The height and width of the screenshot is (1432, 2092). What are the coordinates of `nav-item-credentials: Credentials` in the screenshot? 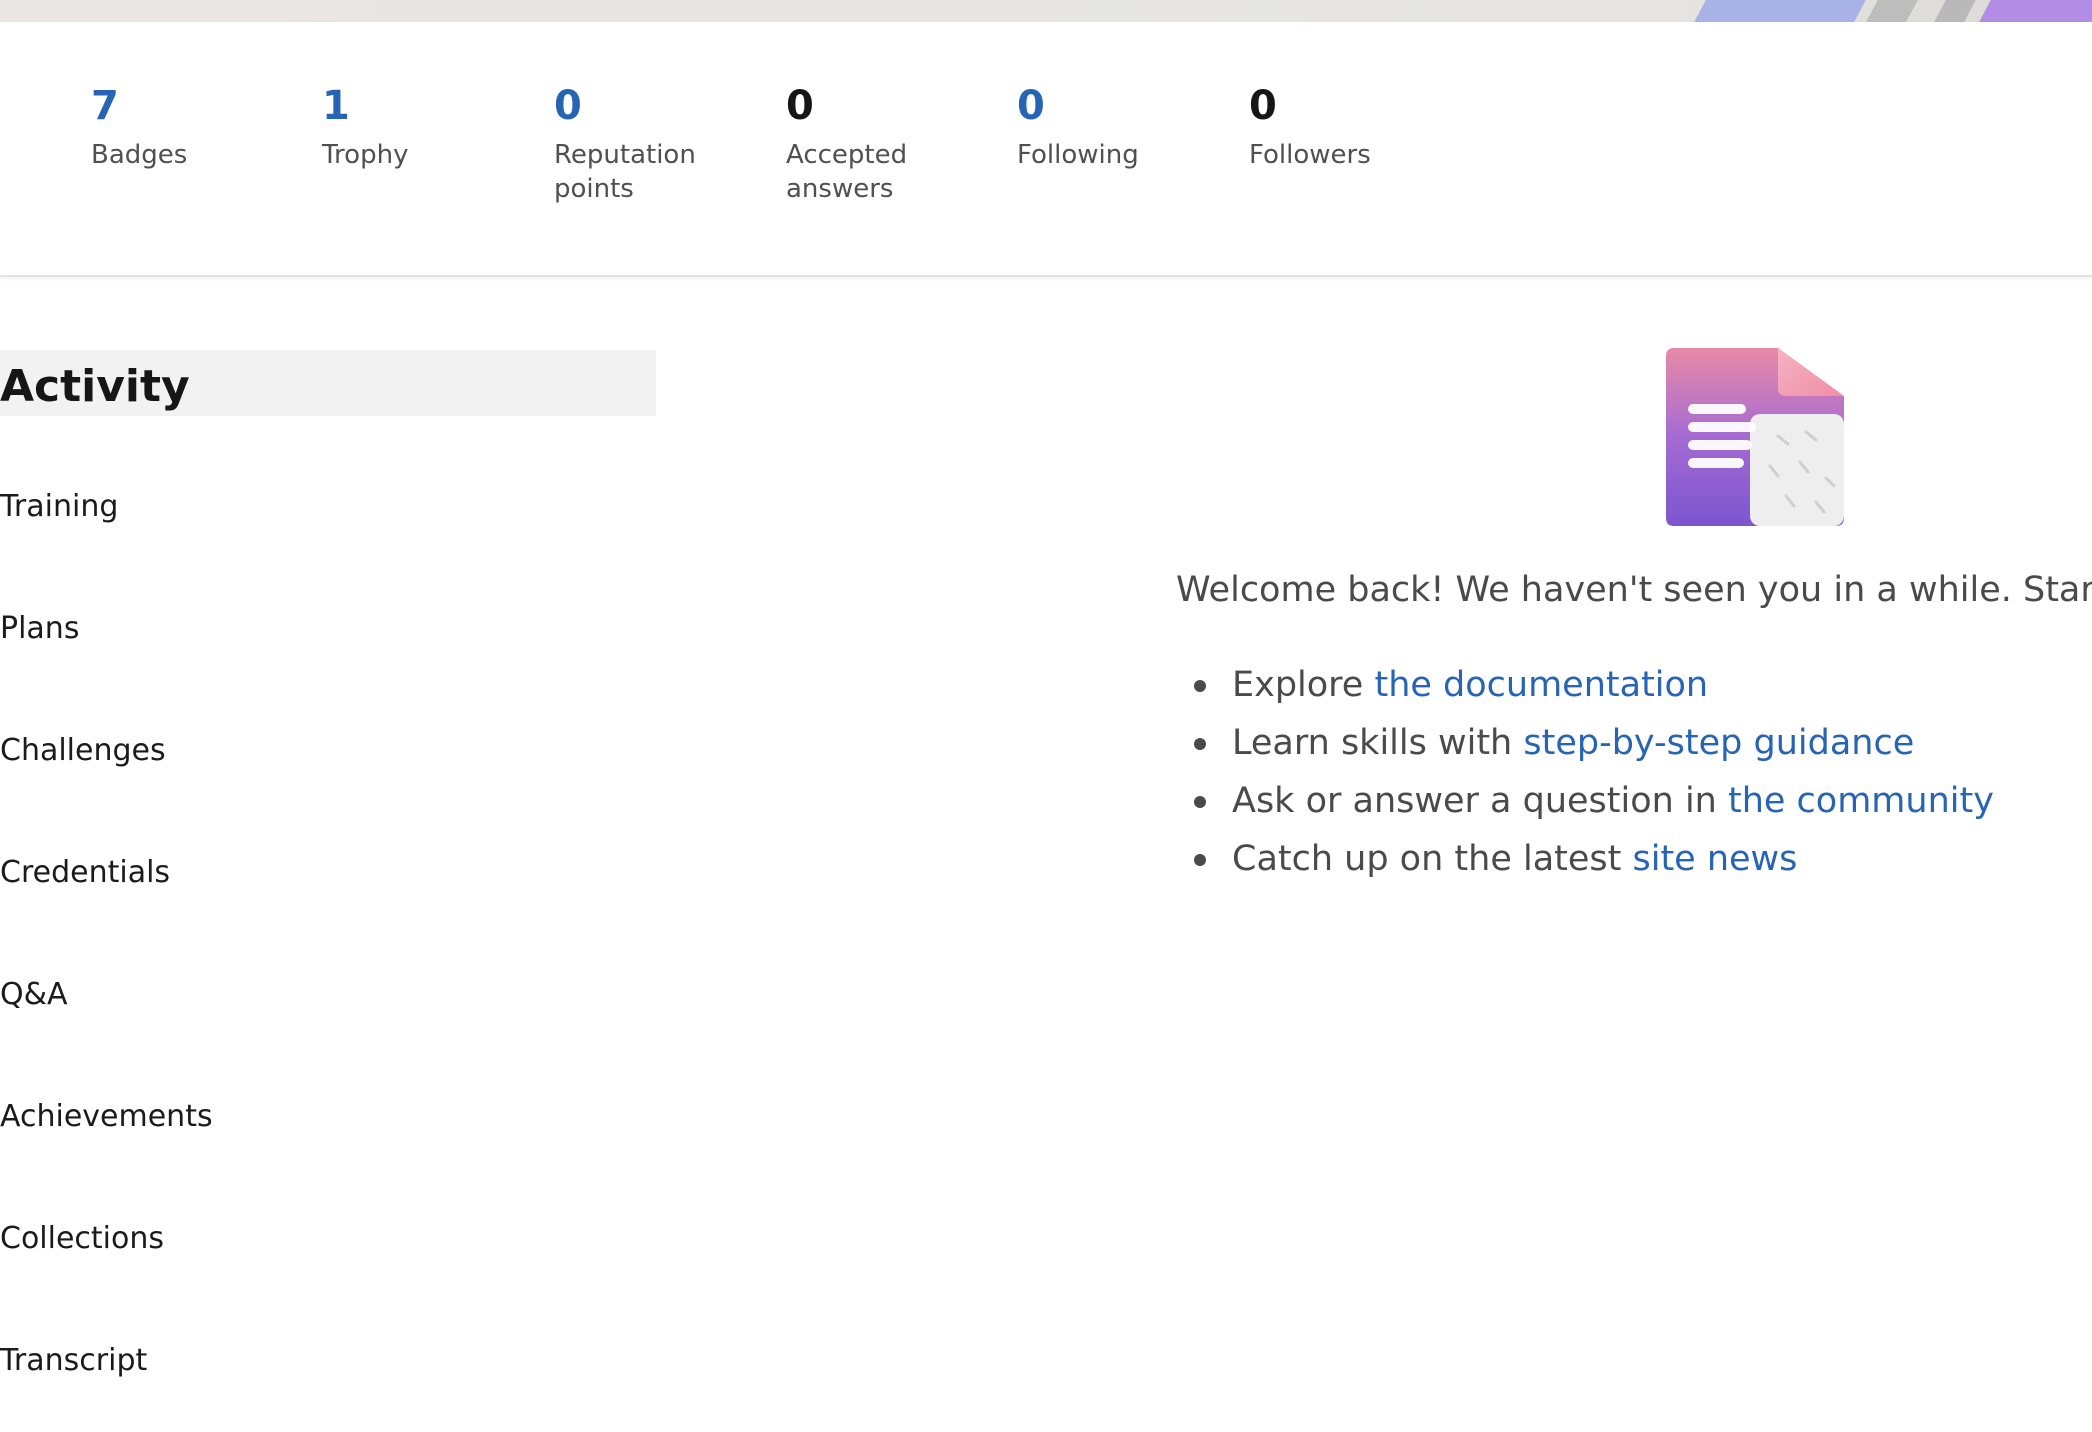 It's located at (85, 873).